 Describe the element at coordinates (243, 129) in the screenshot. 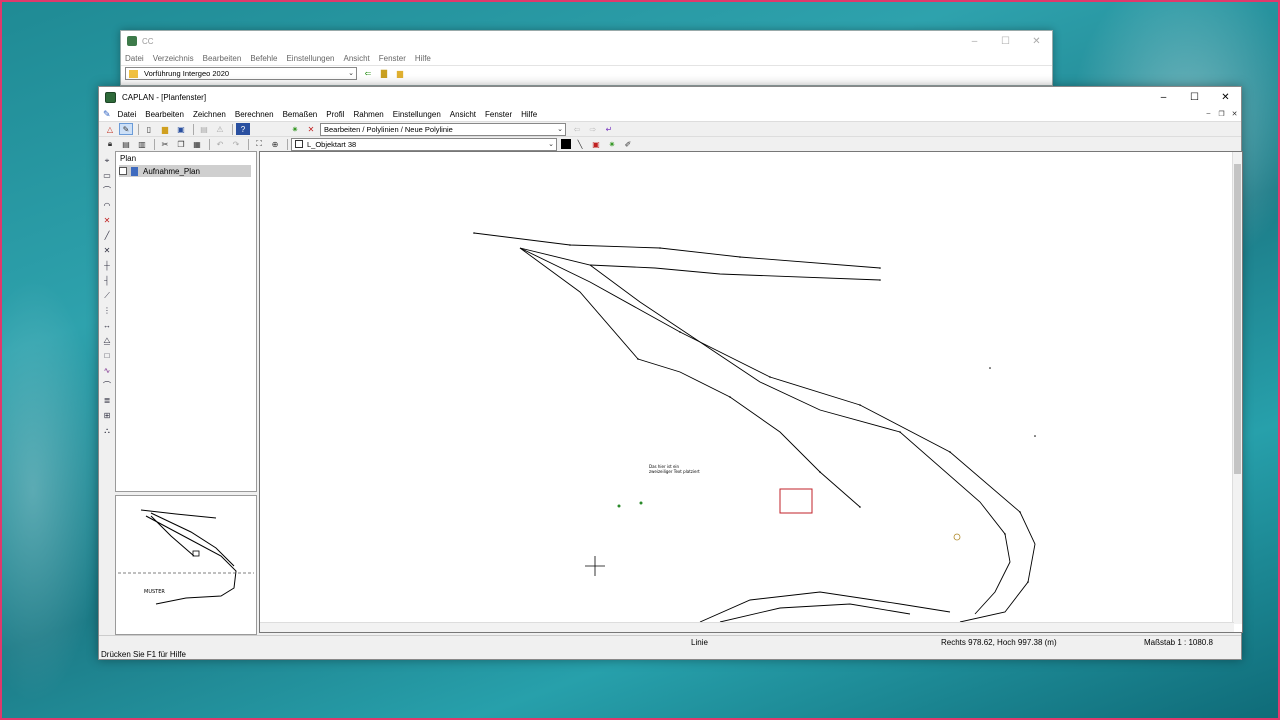

I see `help-icon: ?` at that location.